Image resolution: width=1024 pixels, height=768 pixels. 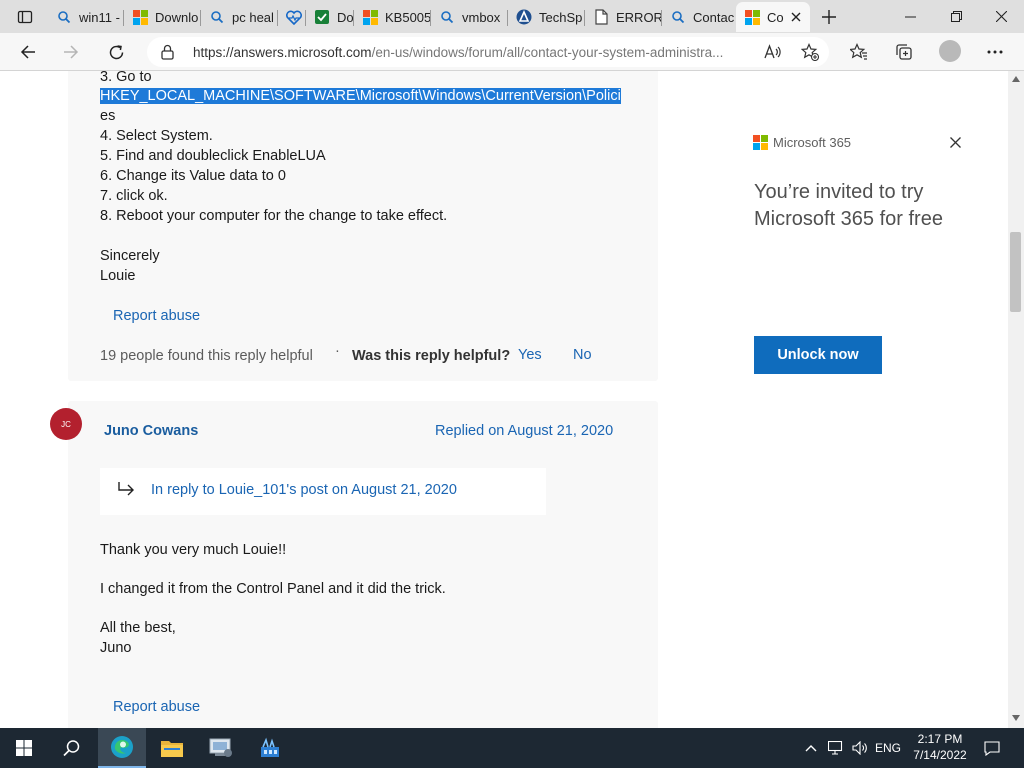 I want to click on action-center-button, so click(x=992, y=748).